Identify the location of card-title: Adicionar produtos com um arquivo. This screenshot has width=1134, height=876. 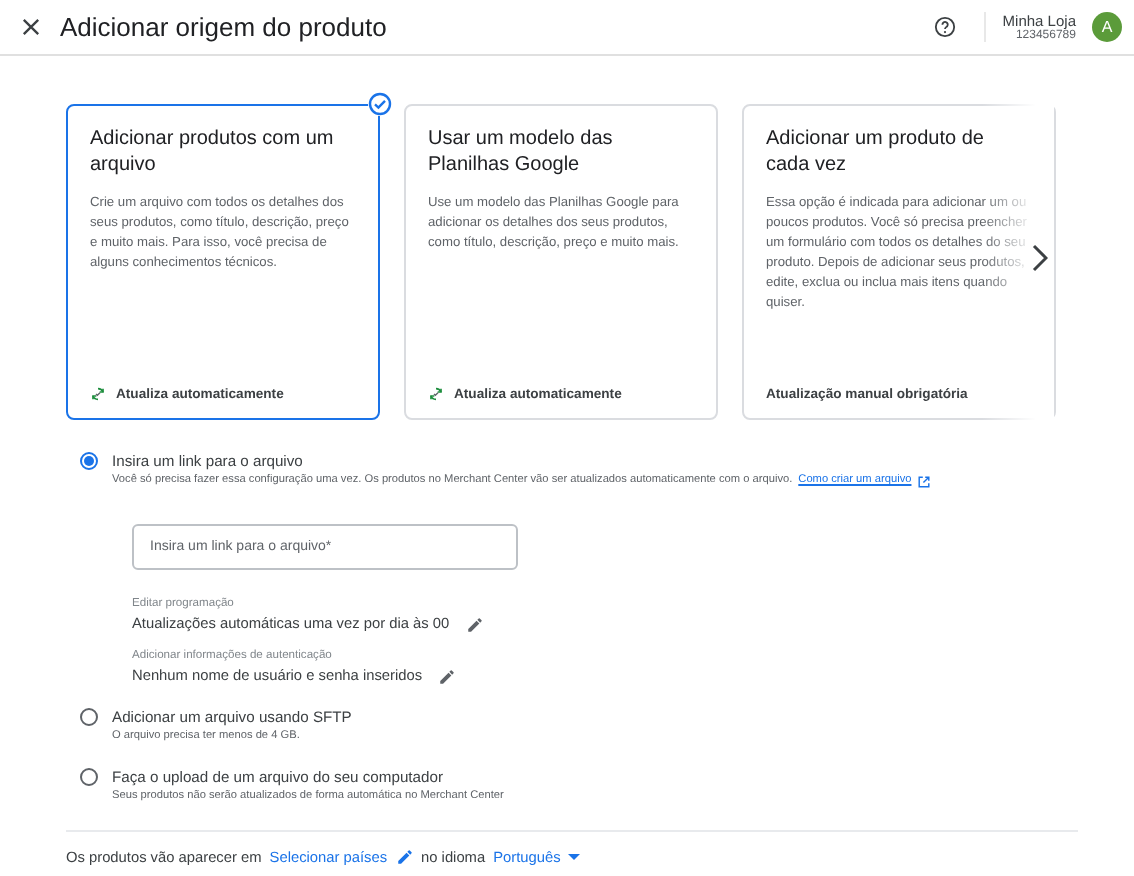
(213, 152).